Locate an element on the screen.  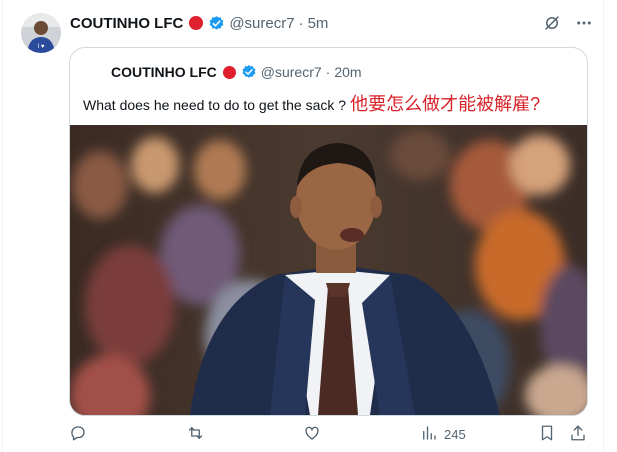
like-button is located at coordinates (312, 434).